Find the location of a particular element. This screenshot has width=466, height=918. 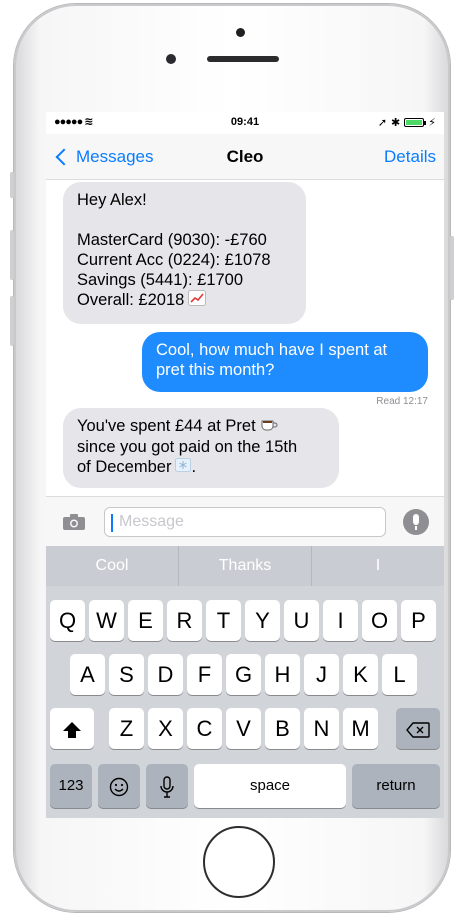

camera-icon is located at coordinates (74, 524).